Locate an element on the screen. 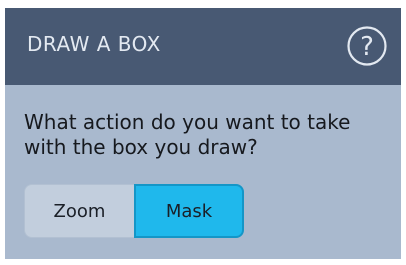  mask-option-label: Mask is located at coordinates (189, 211).